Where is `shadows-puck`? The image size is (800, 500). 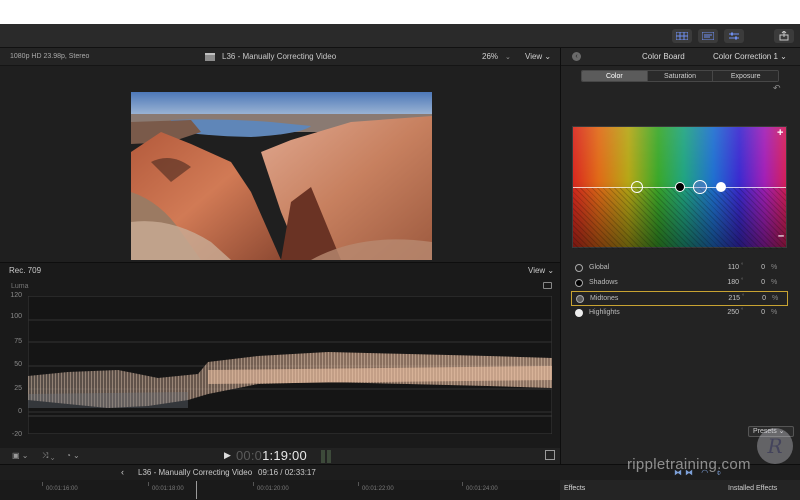 shadows-puck is located at coordinates (680, 187).